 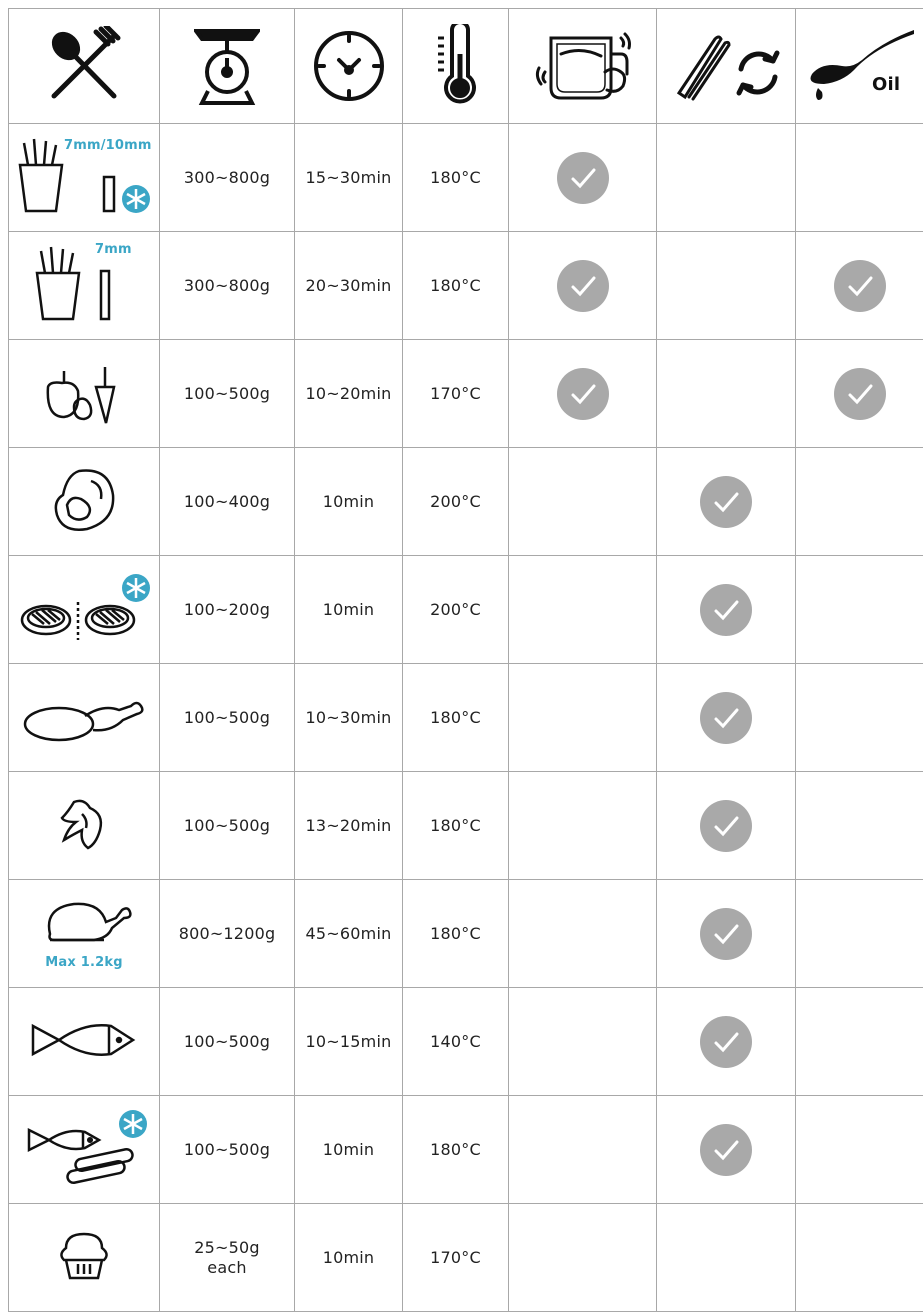 What do you see at coordinates (84, 1040) in the screenshot?
I see `fish-icon` at bounding box center [84, 1040].